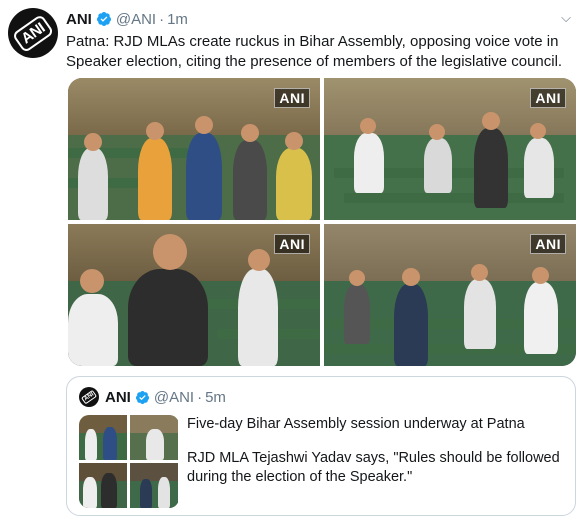 The width and height of the screenshot is (588, 521). What do you see at coordinates (322, 19) in the screenshot?
I see `tweet-header: ANI @ANI · 1m ⌵` at bounding box center [322, 19].